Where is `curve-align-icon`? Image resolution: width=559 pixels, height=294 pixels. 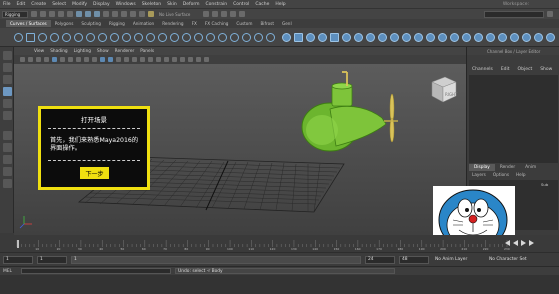 curve-align-icon is located at coordinates (258, 37).